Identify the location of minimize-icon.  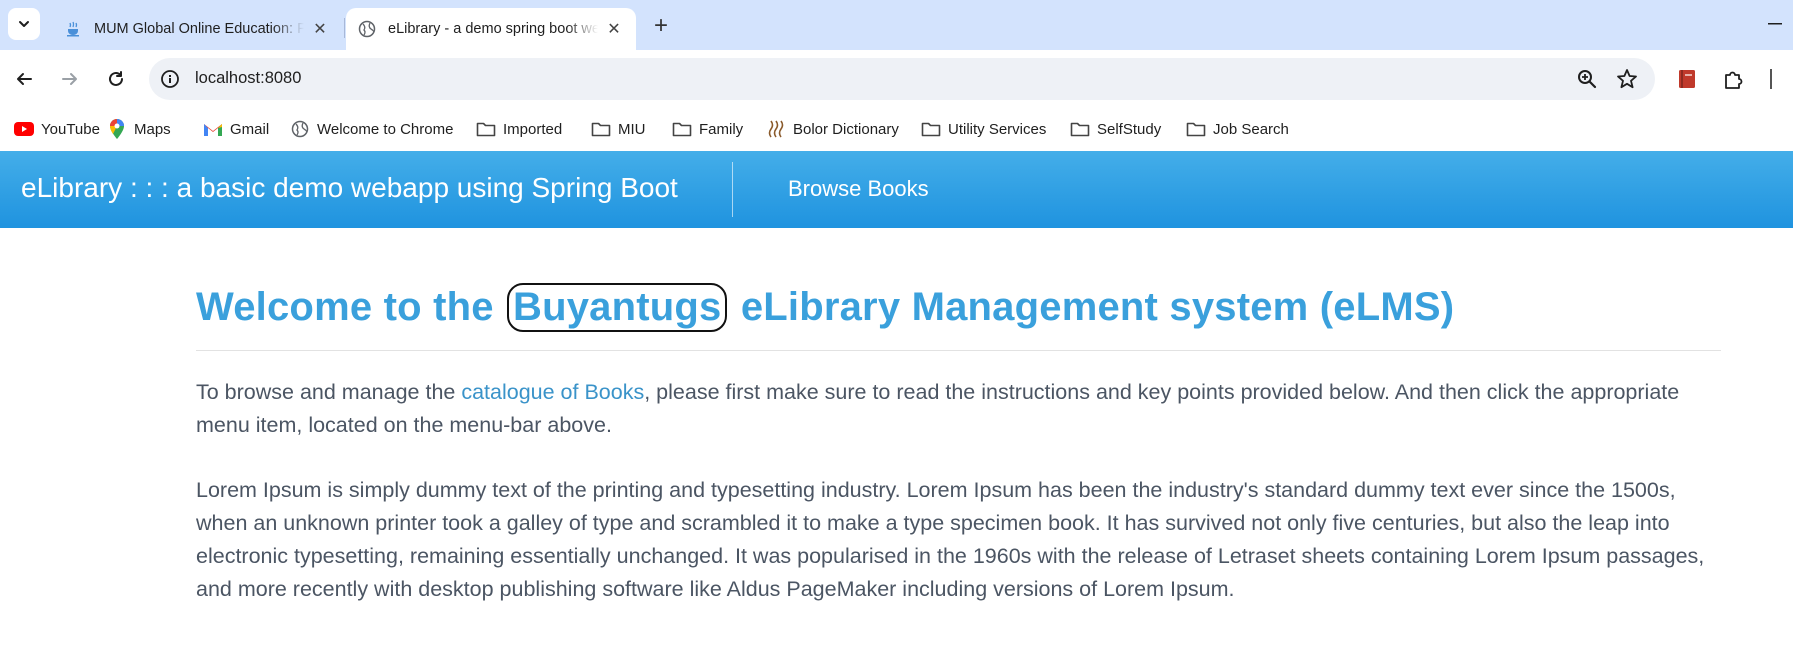
(1775, 24).